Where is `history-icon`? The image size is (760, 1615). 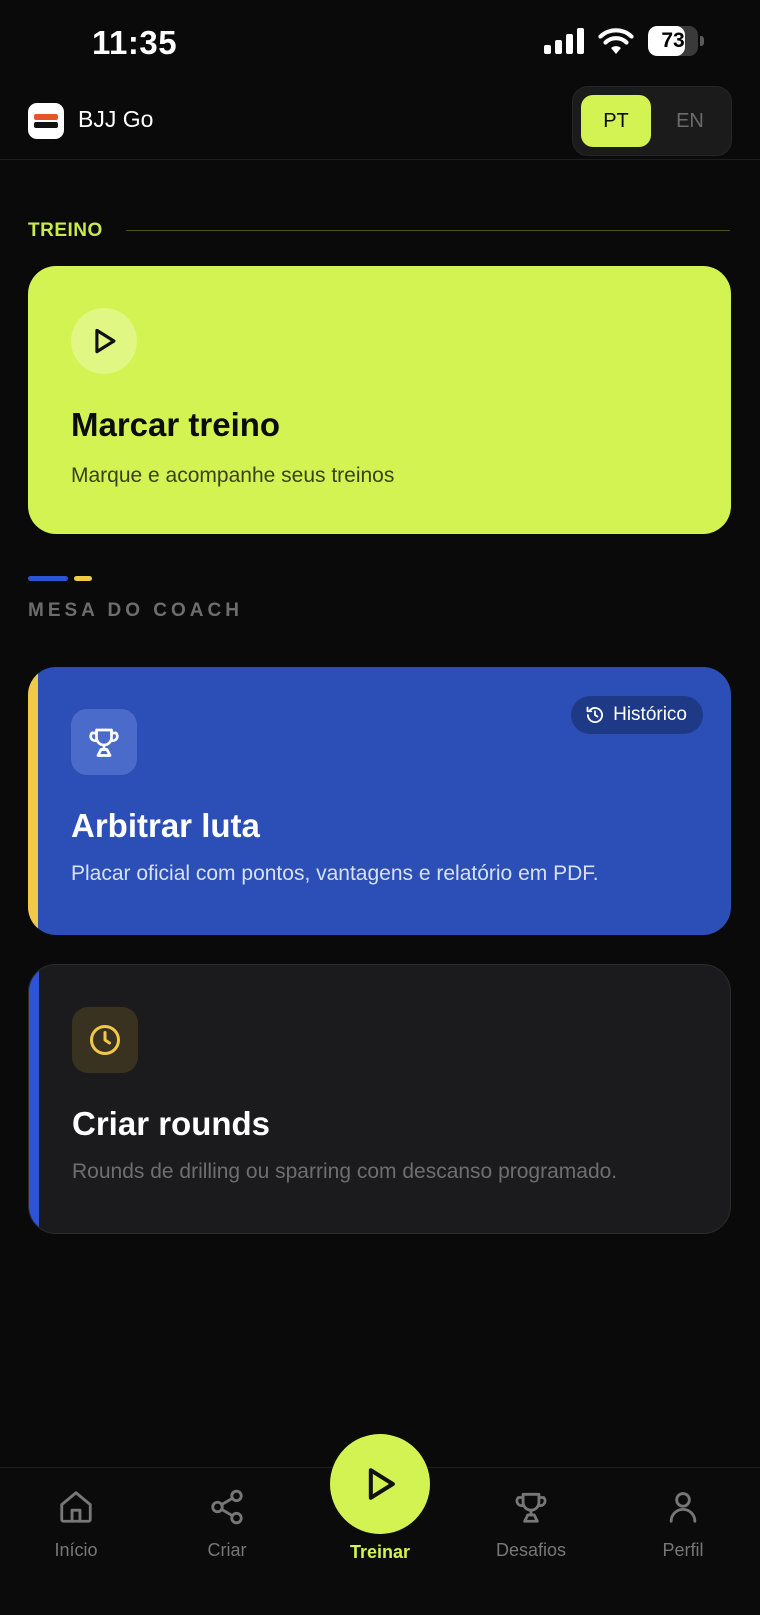 history-icon is located at coordinates (595, 715).